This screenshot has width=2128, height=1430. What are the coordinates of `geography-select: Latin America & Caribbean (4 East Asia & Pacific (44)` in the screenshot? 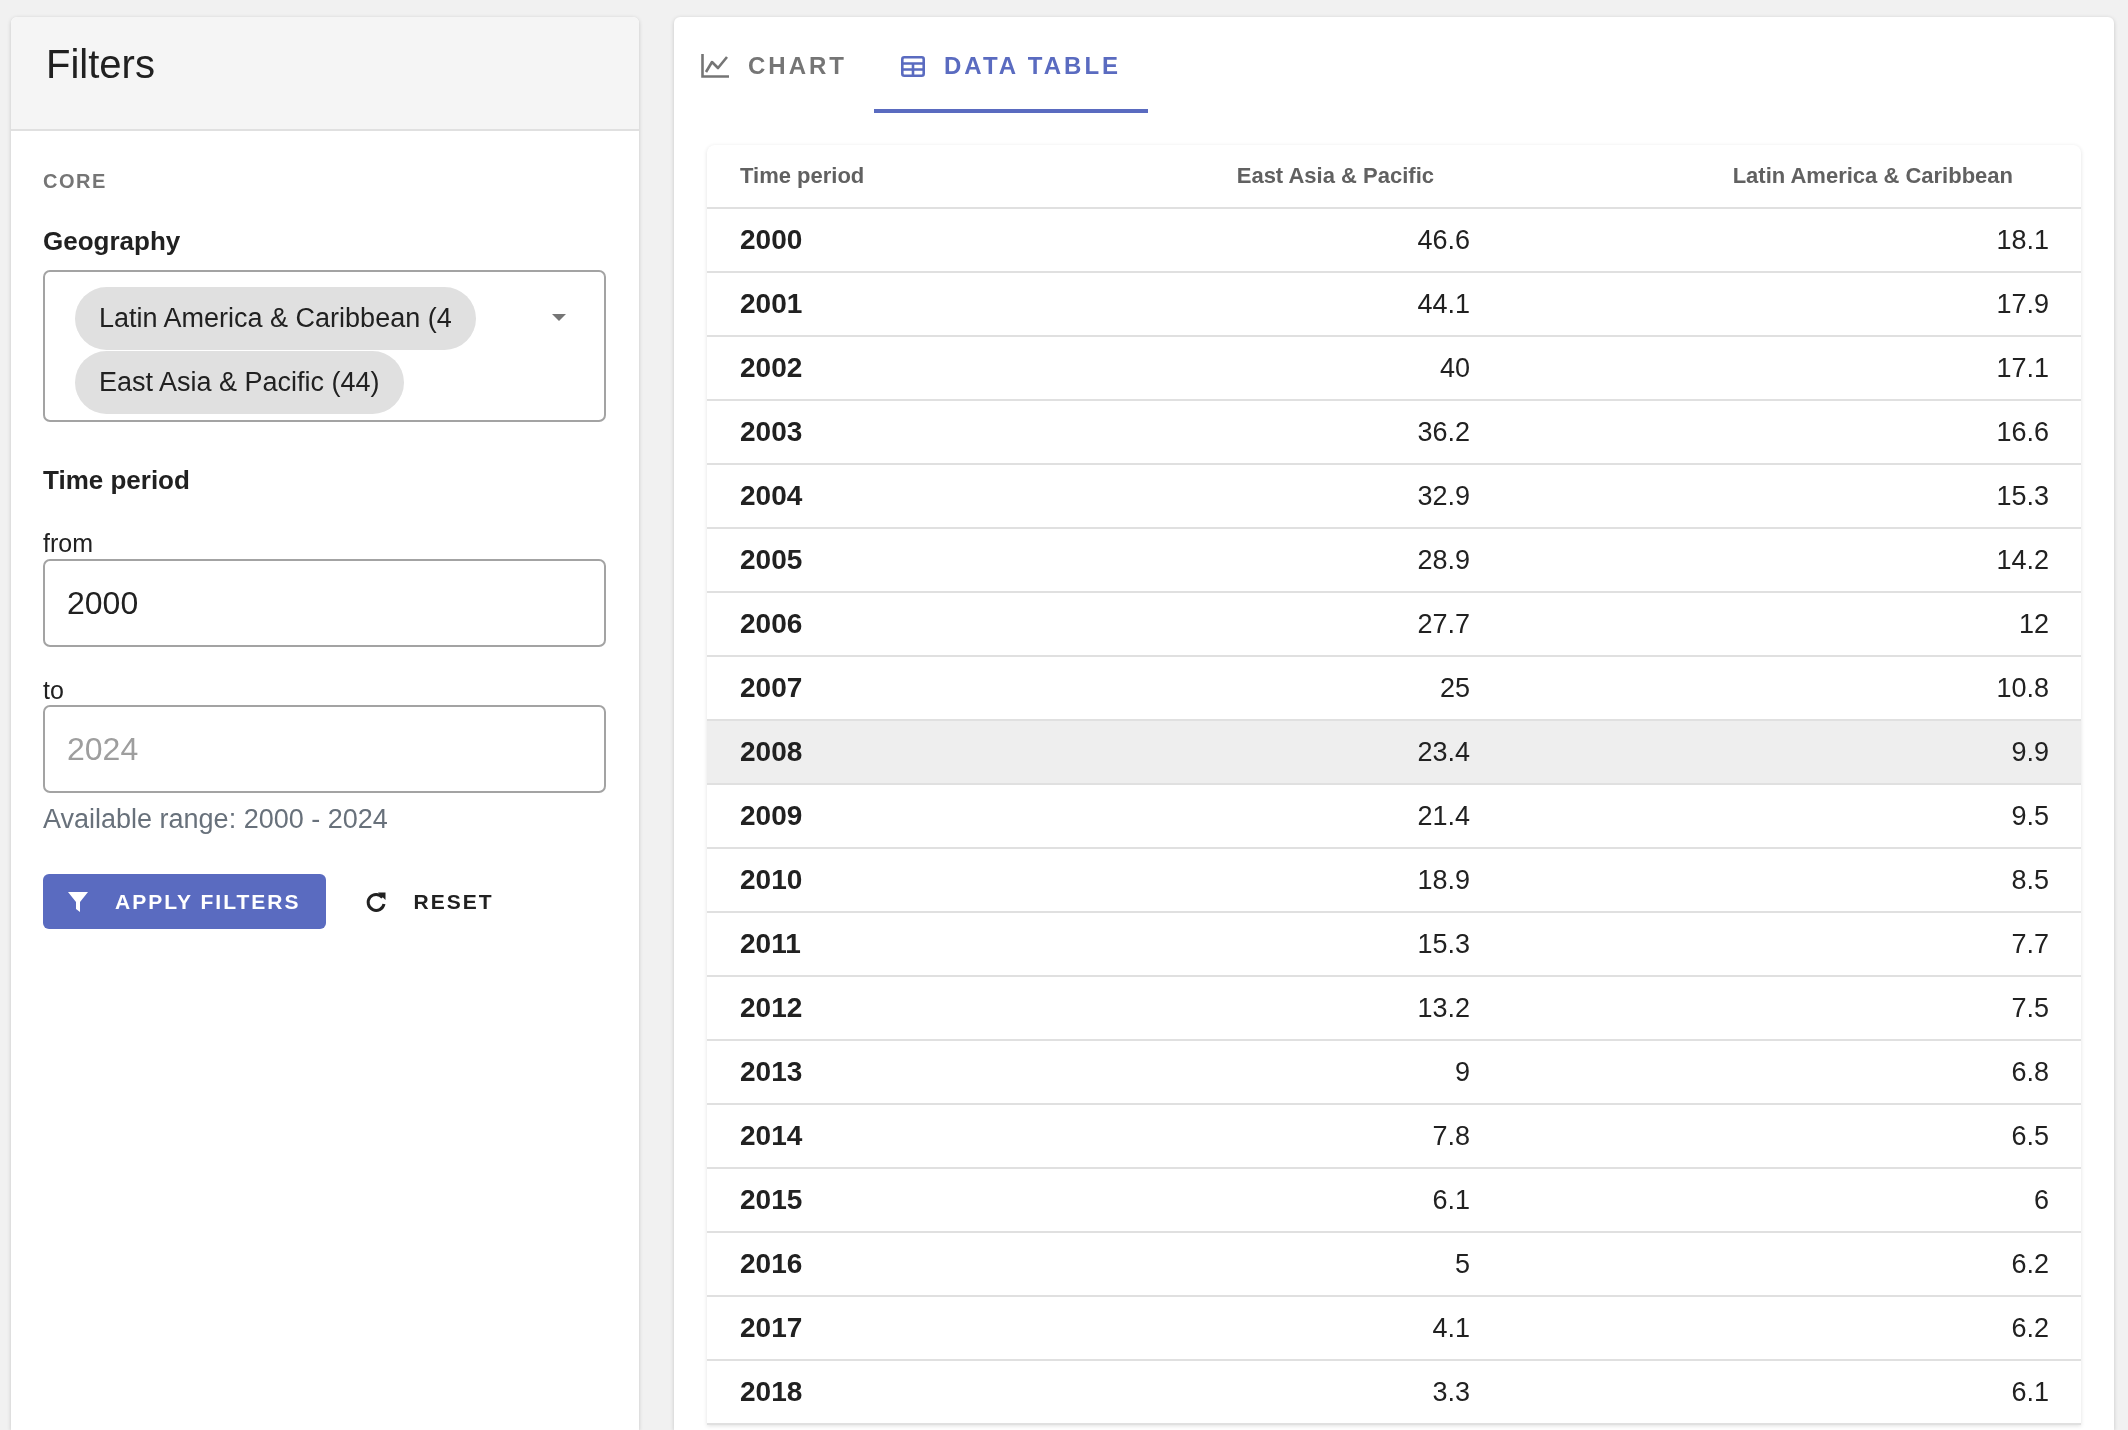 It's located at (324, 346).